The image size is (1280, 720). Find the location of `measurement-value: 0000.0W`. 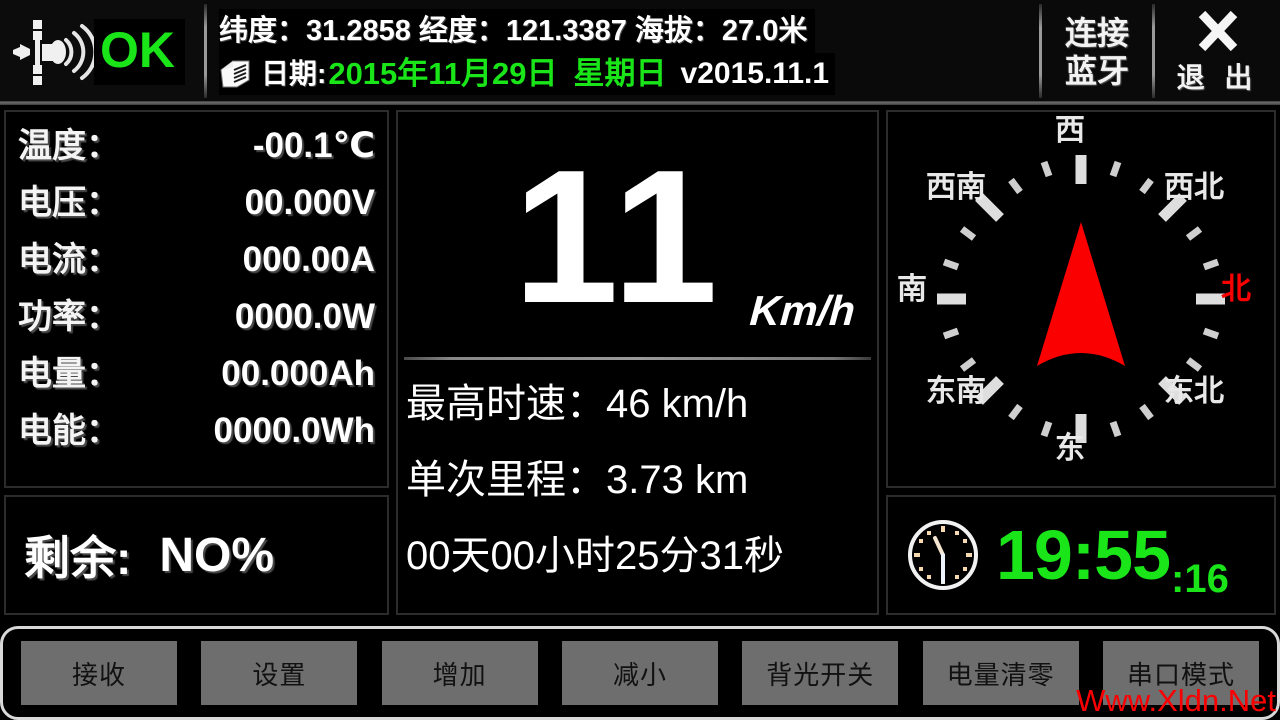

measurement-value: 0000.0W is located at coordinates (304, 316).